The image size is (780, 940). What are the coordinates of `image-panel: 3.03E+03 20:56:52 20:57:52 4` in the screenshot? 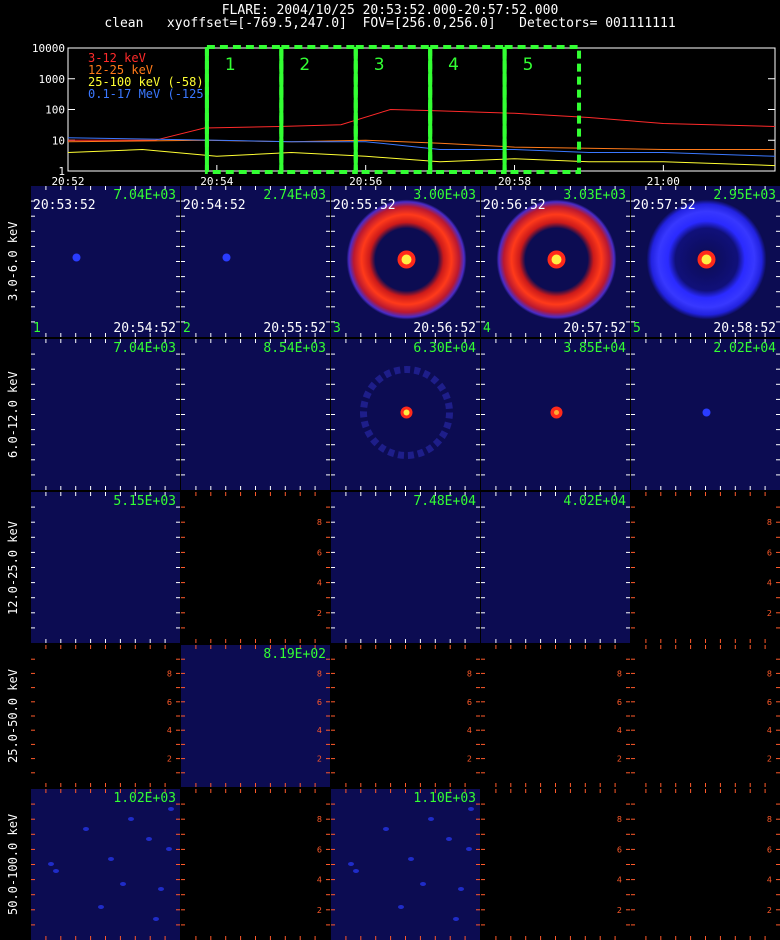 It's located at (555, 261).